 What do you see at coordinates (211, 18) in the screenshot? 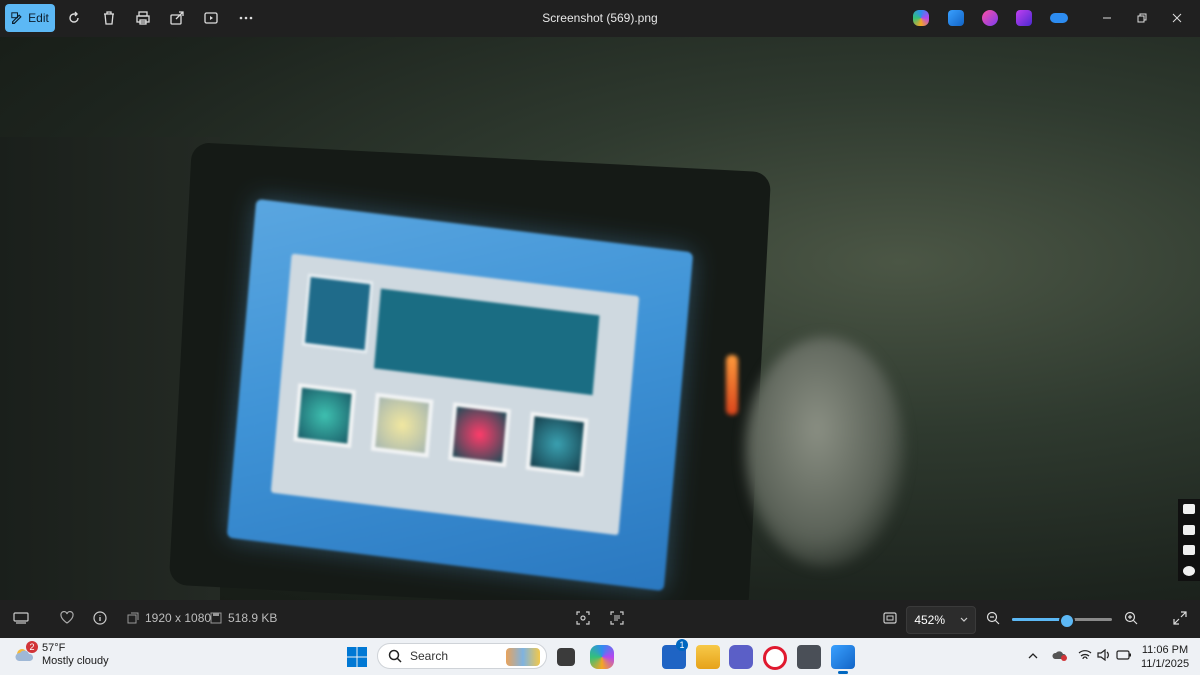
I see `slideshow-icon` at bounding box center [211, 18].